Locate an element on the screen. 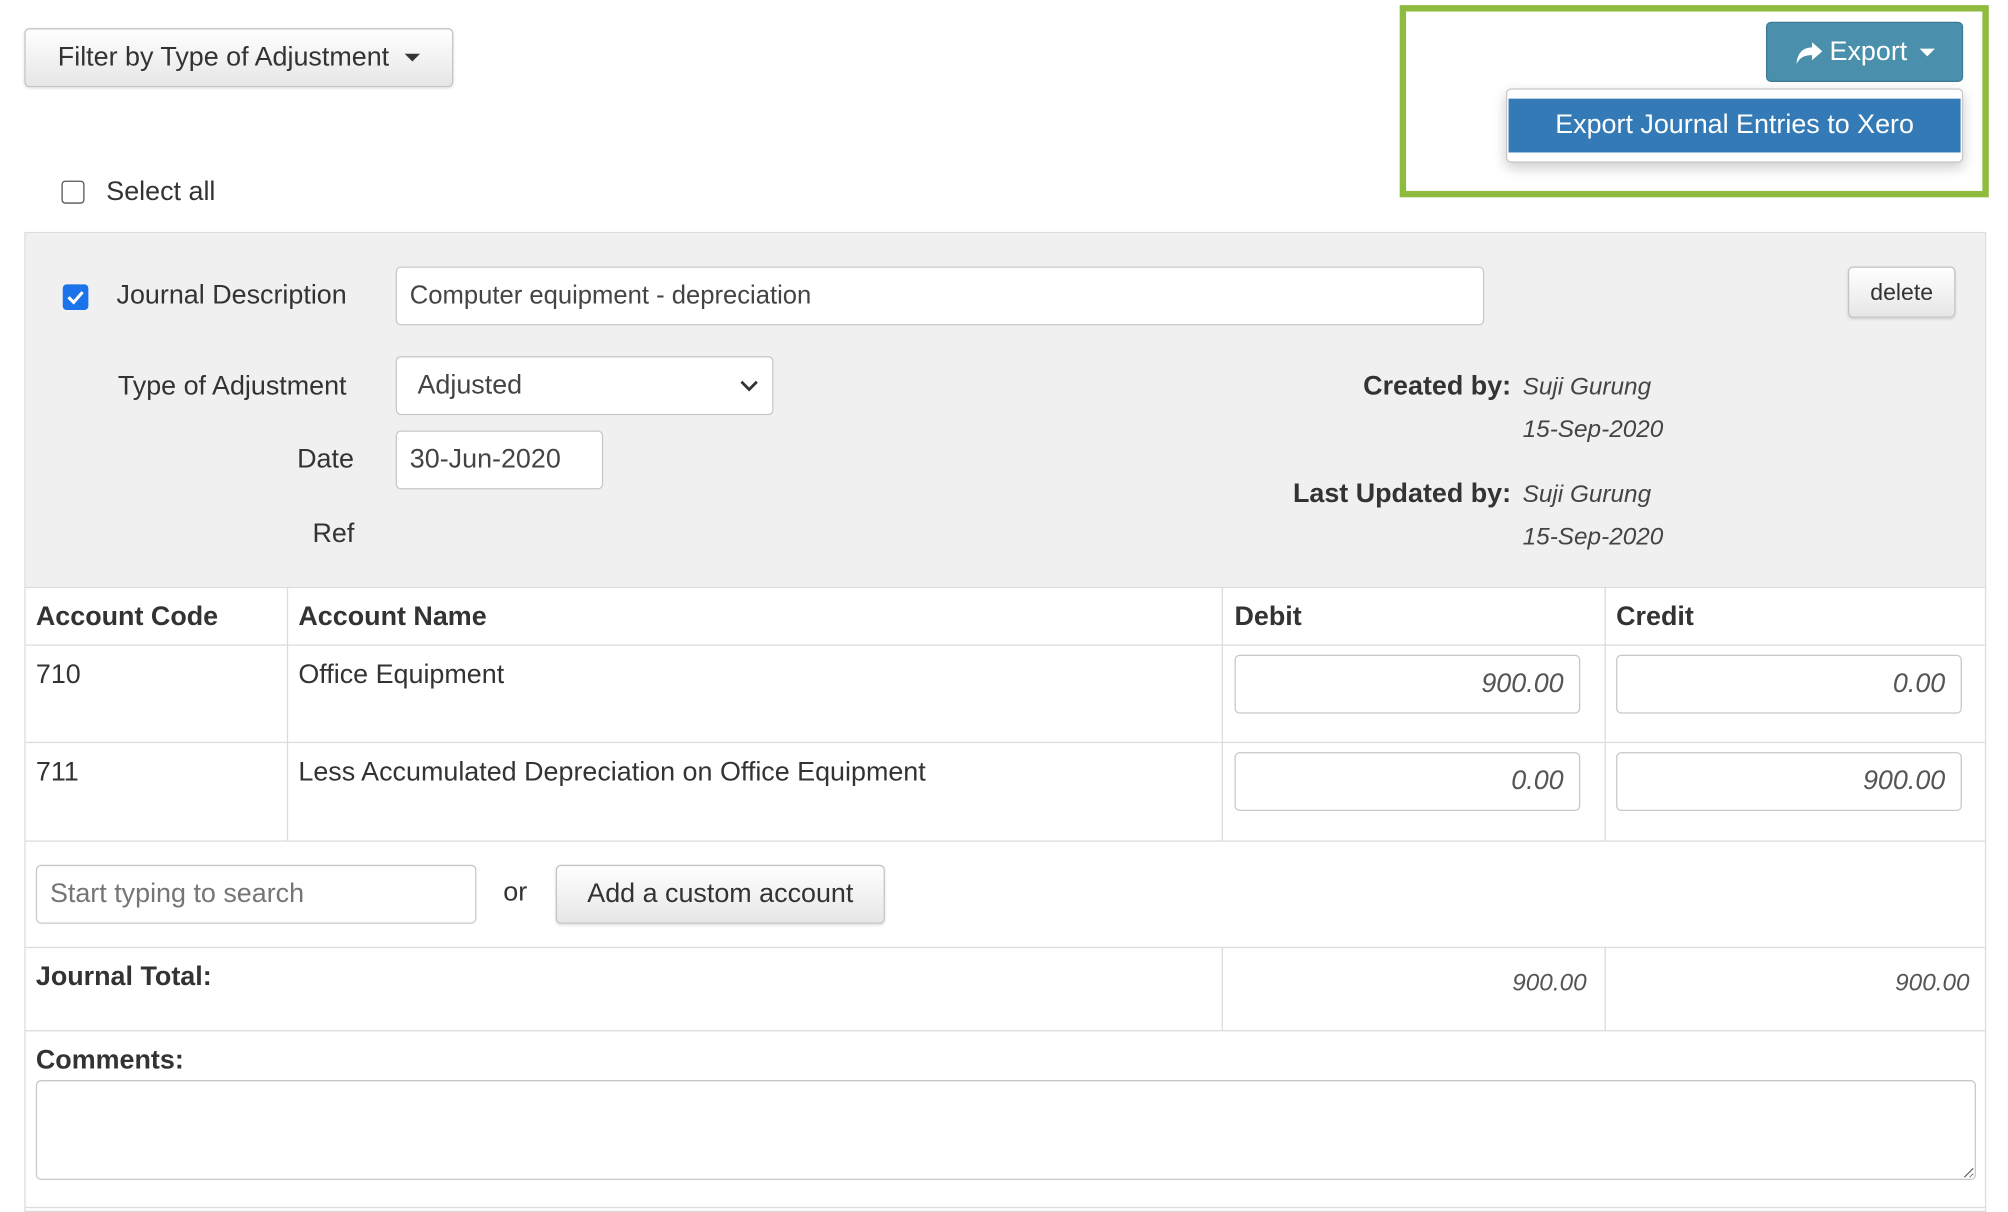 The image size is (2008, 1212). credit-input: 900.00 is located at coordinates (1789, 781).